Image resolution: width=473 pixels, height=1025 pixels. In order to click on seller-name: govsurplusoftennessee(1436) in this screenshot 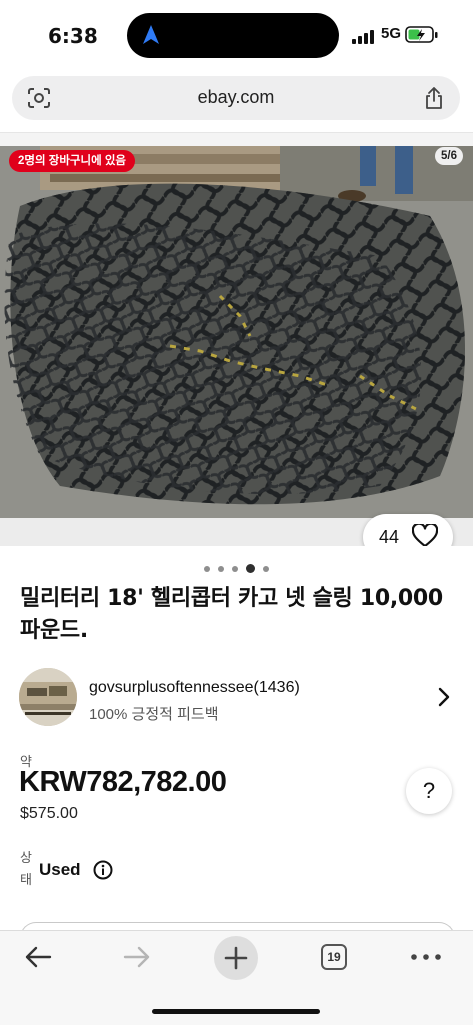, I will do `click(194, 688)`.